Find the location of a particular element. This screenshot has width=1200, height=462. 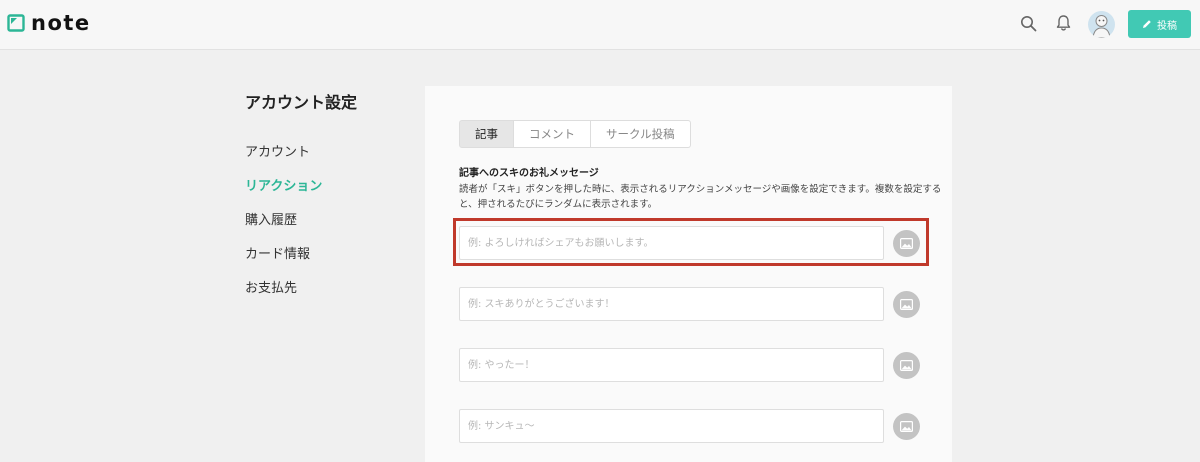

page-title: アカウント設定 is located at coordinates (301, 102).